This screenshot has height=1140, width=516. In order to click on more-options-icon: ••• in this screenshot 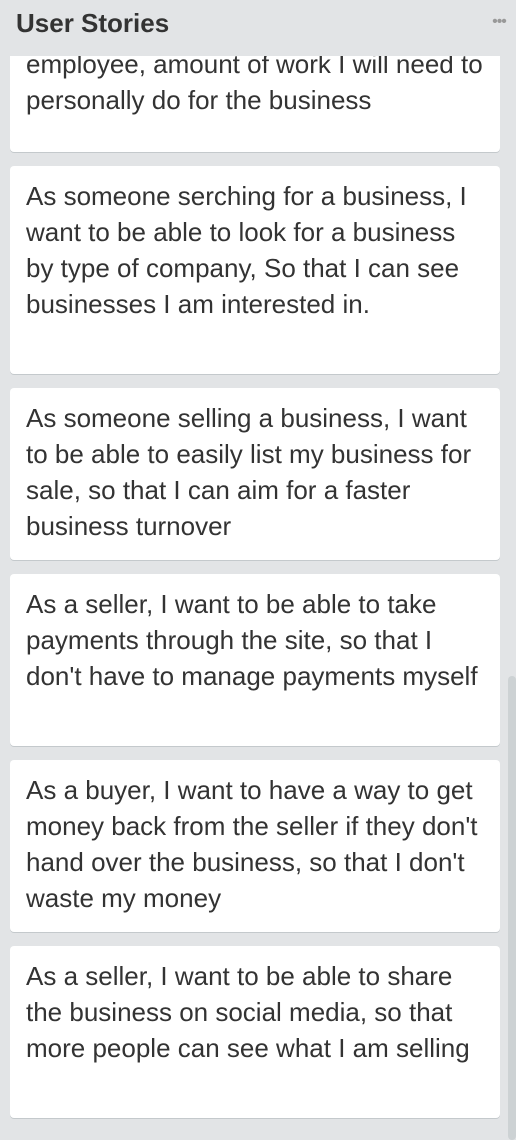, I will do `click(499, 22)`.